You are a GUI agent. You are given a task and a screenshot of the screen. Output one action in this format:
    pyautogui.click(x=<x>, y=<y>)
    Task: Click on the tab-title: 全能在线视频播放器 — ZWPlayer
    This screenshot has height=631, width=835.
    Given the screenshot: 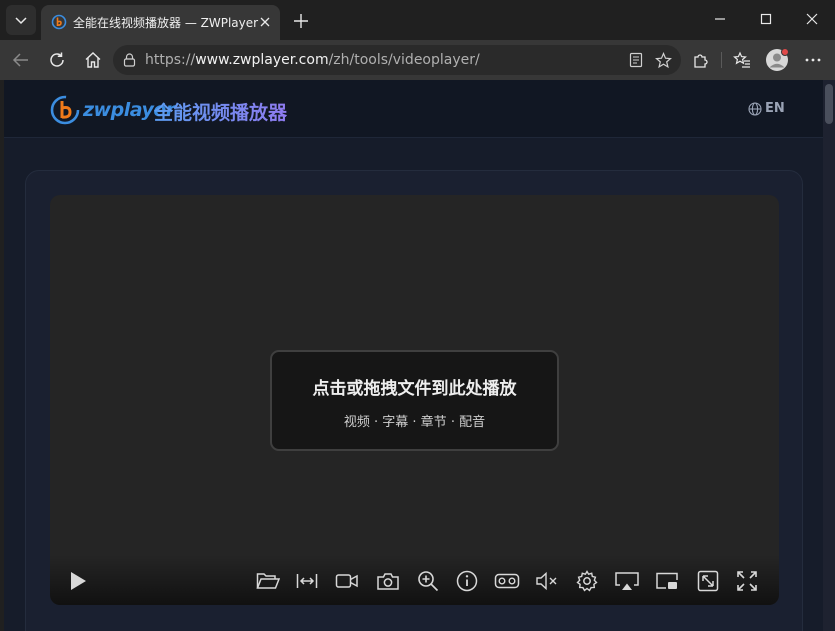 What is the action you would take?
    pyautogui.click(x=166, y=23)
    